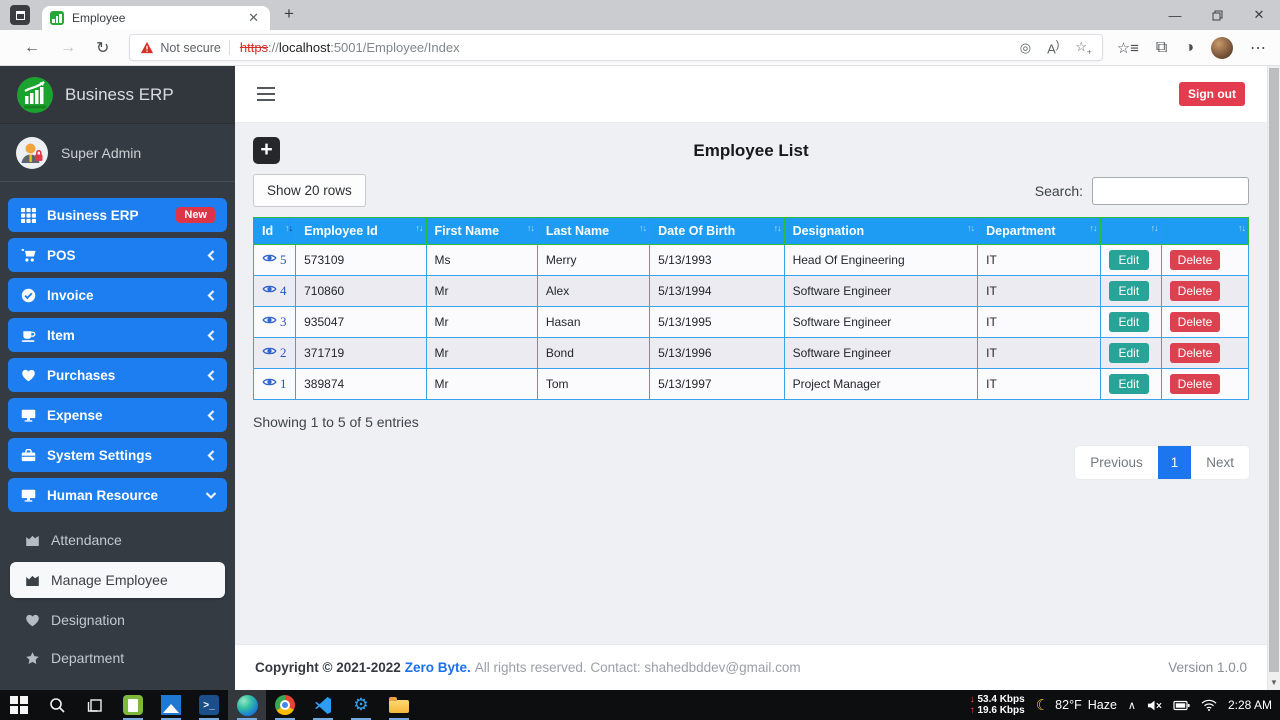 This screenshot has width=1280, height=720. Describe the element at coordinates (117, 375) in the screenshot. I see `sidebar-item-purchases: Purchases` at that location.